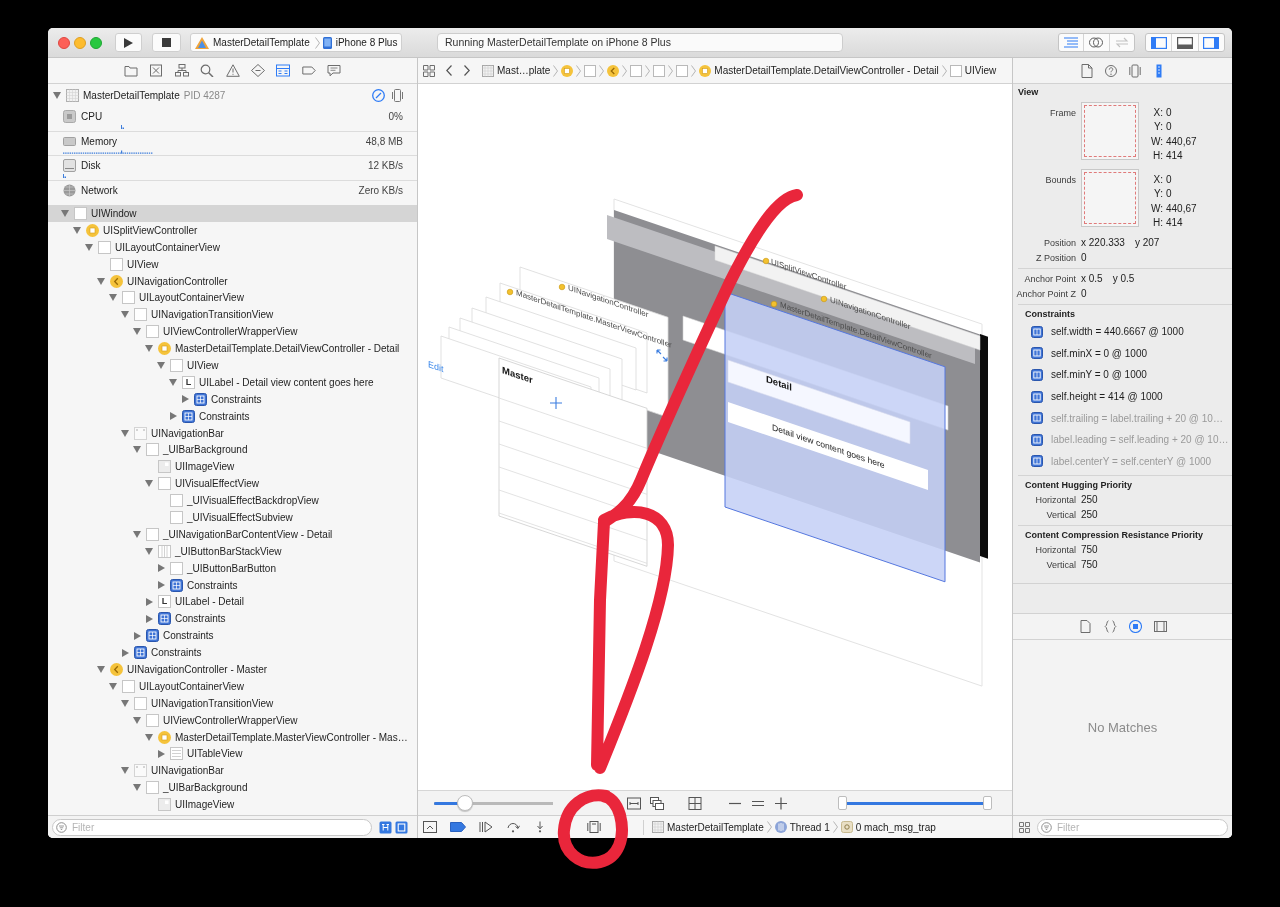  What do you see at coordinates (207, 70) in the screenshot?
I see `search-icon` at bounding box center [207, 70].